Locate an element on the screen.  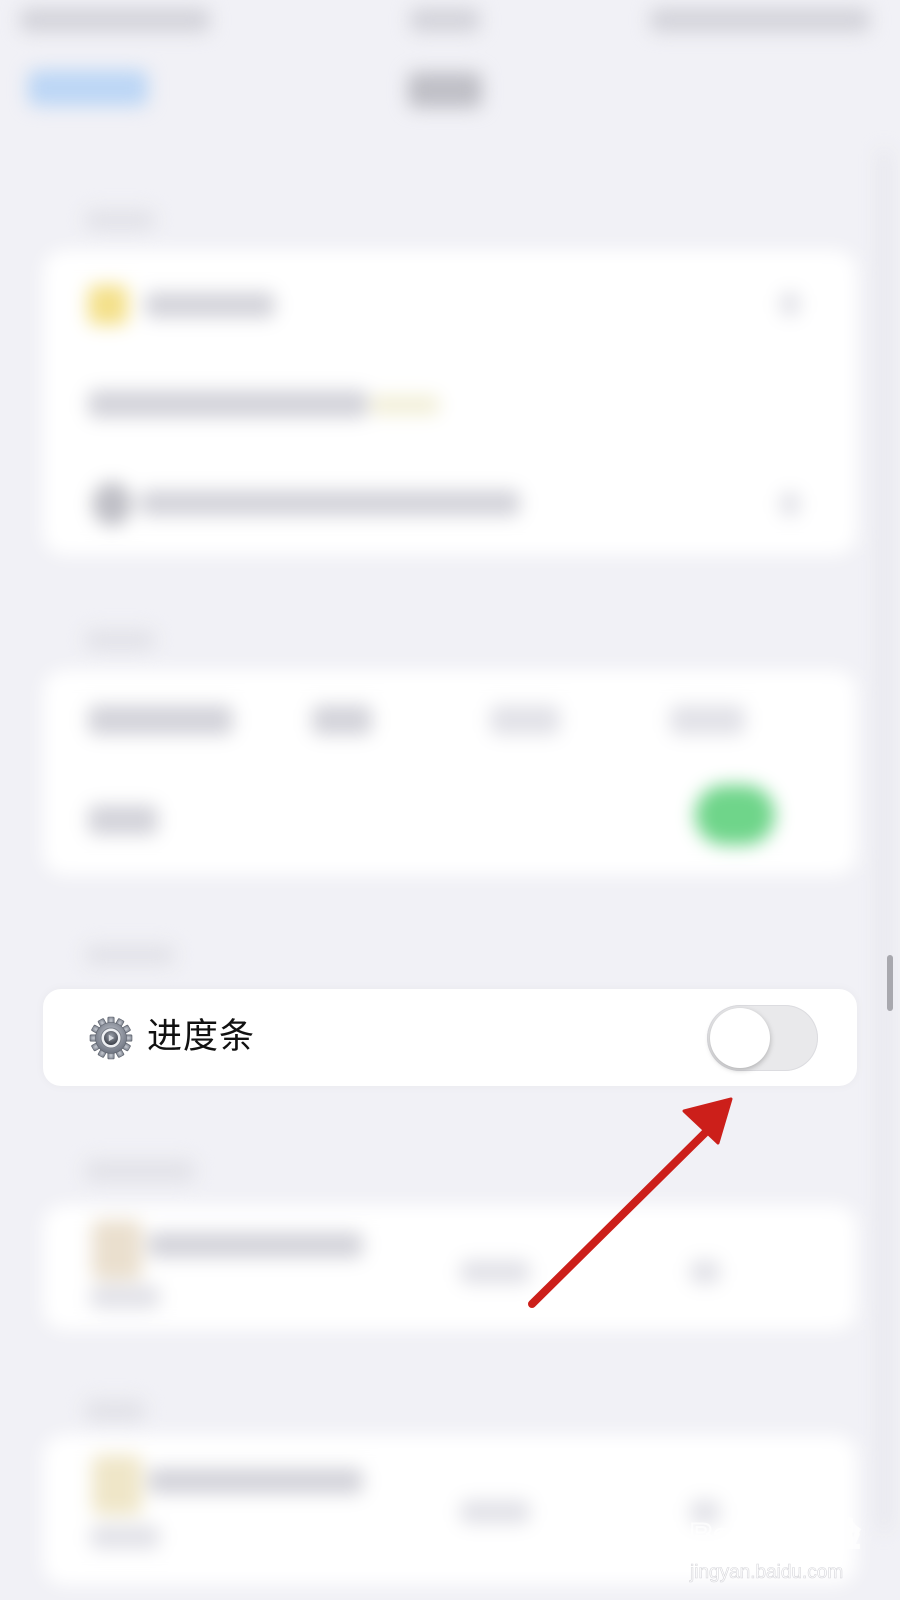
baidu-jingyan-watermark: Bai 经验 jingyan.baidu.com is located at coordinates (786, 1545).